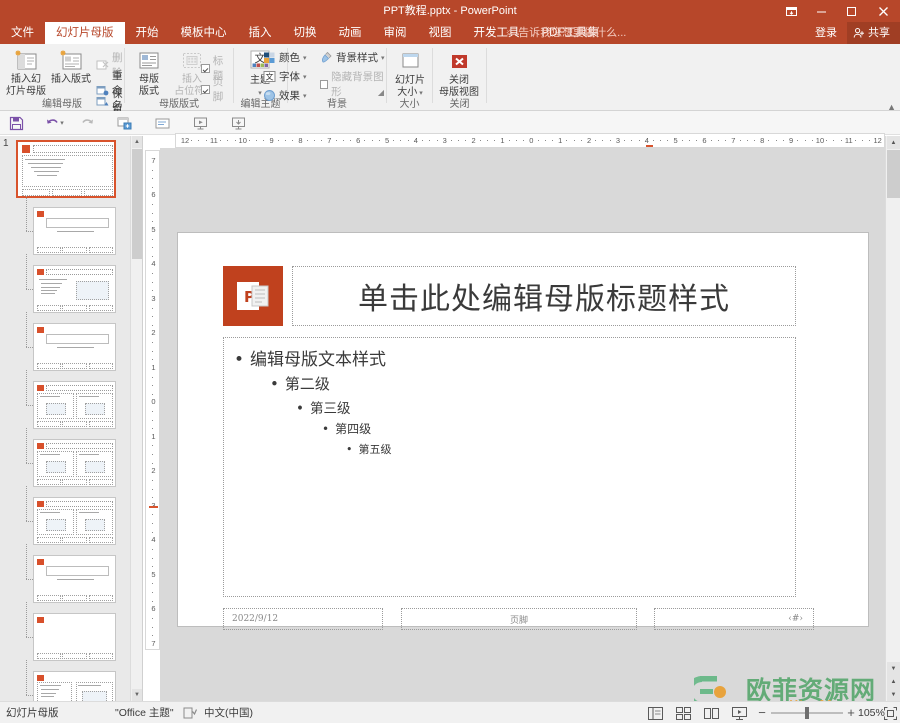 The width and height of the screenshot is (900, 723). I want to click on tab-view: 视图, so click(440, 33).